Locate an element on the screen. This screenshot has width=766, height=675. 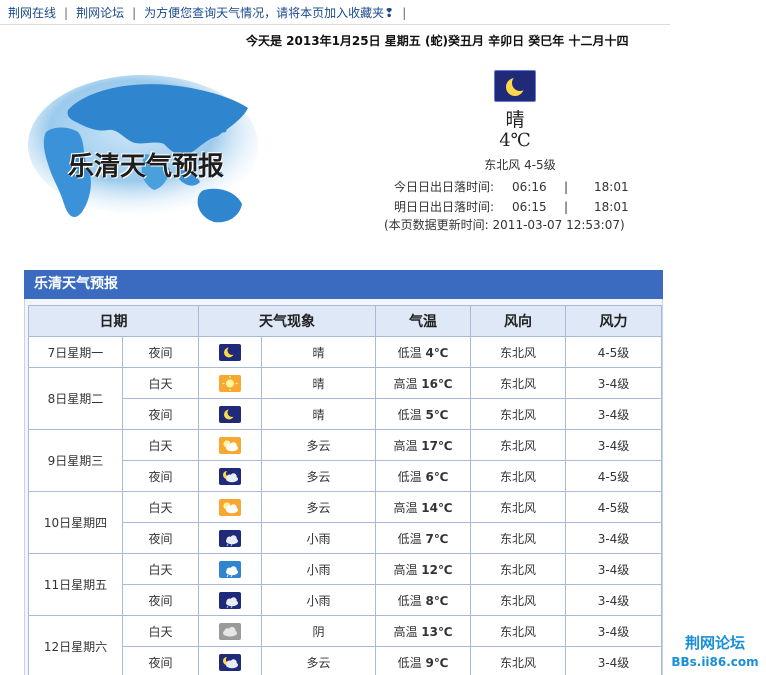
tomorrow-sunset: 18:01 is located at coordinates (611, 207).